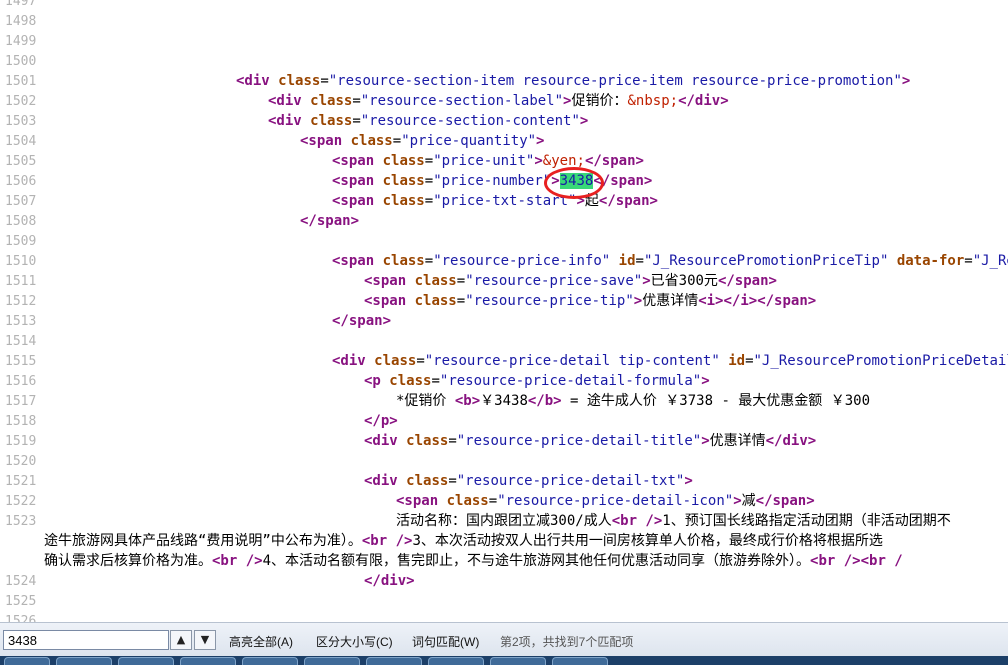  I want to click on find-input, so click(86, 640).